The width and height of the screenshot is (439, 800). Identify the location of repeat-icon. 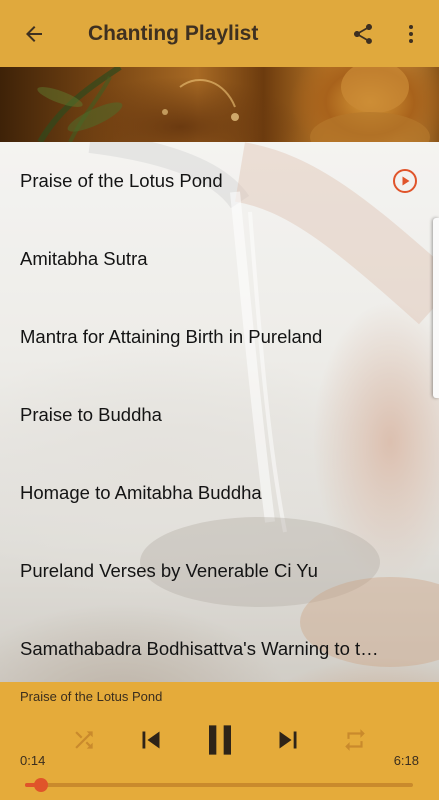
(355, 740).